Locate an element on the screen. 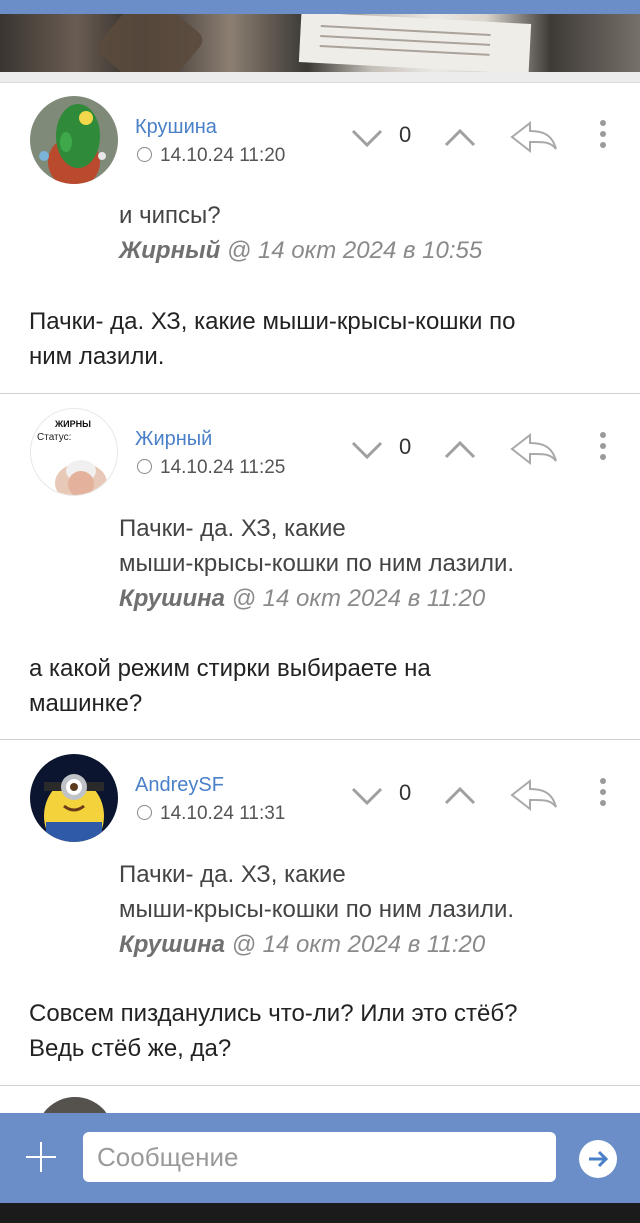 This screenshot has height=1223, width=640. message-input is located at coordinates (319, 1157).